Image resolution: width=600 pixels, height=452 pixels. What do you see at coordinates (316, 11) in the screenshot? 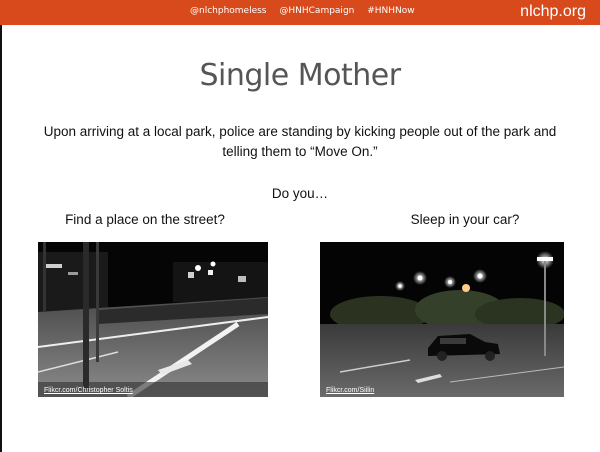
I see `handle-hnhcampaign: @HNHCampaign` at bounding box center [316, 11].